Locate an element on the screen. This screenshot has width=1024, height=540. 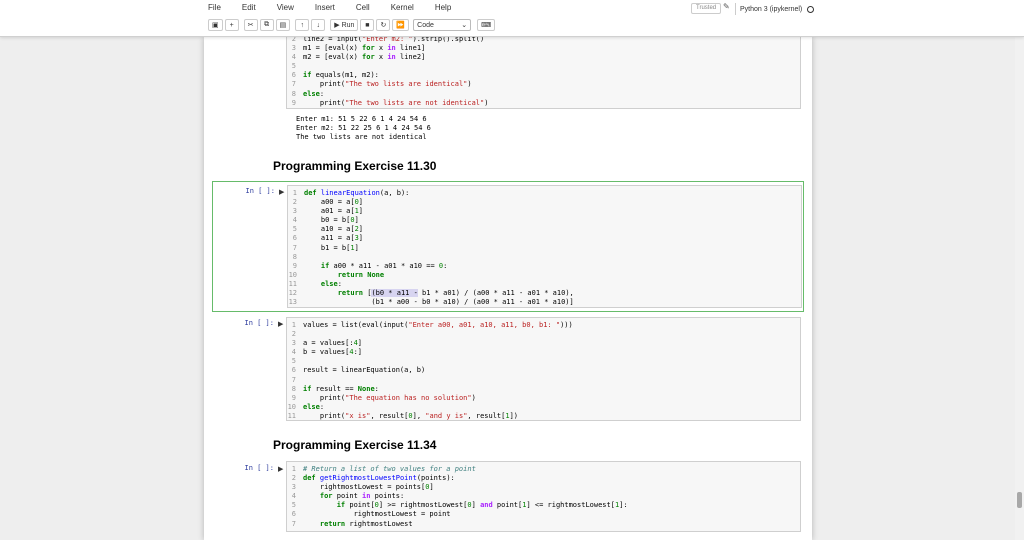
cut-button: ✂ is located at coordinates (250, 25).